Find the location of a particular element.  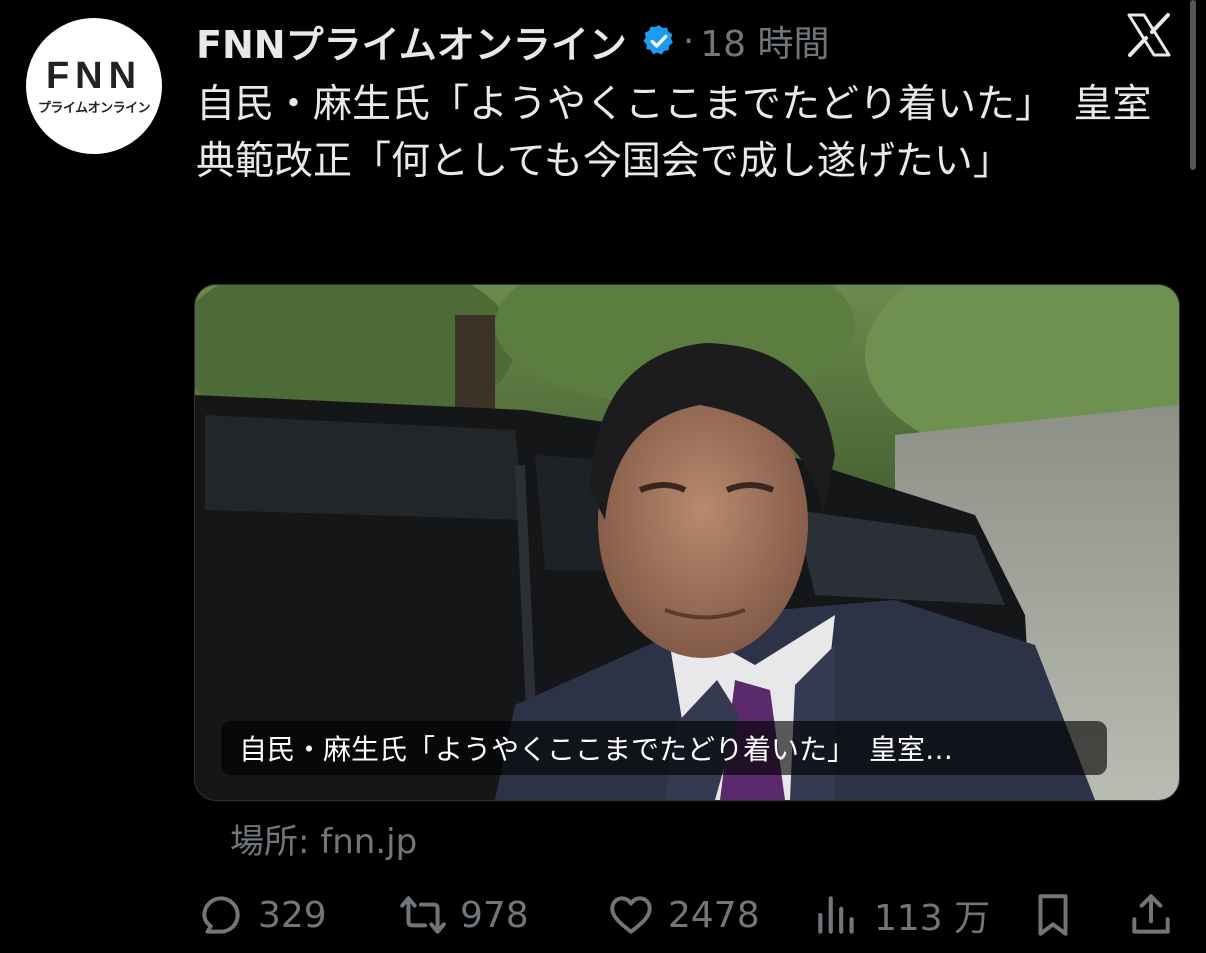

views-icon is located at coordinates (836, 915).